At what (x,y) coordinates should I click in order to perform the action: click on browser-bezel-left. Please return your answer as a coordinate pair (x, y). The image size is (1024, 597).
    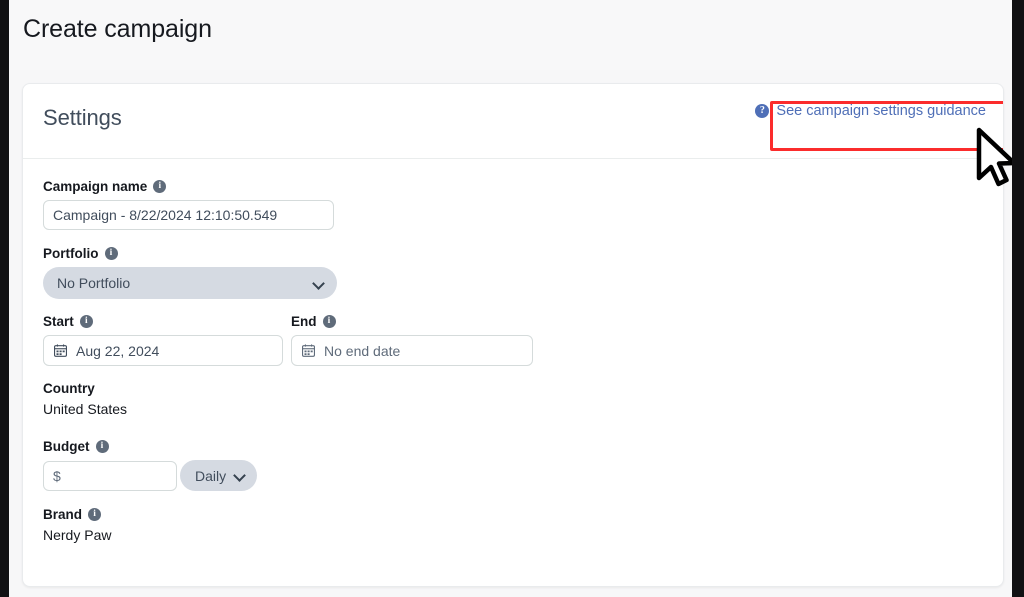
    Looking at the image, I should click on (4, 298).